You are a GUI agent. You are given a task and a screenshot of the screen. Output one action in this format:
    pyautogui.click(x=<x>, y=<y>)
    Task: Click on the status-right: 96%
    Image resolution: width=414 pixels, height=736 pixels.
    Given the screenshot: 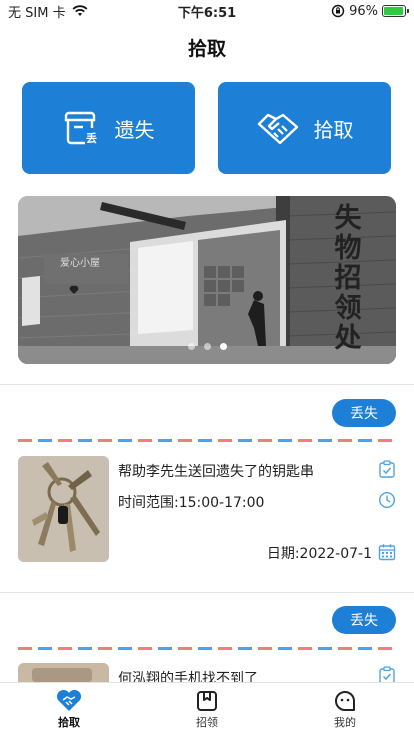 What is the action you would take?
    pyautogui.click(x=342, y=11)
    